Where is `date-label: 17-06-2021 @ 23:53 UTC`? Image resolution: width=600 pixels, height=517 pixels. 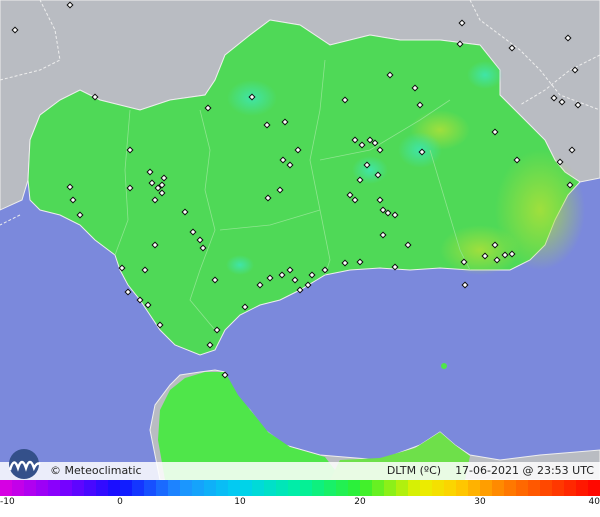 date-label: 17-06-2021 @ 23:53 UTC is located at coordinates (524, 470).